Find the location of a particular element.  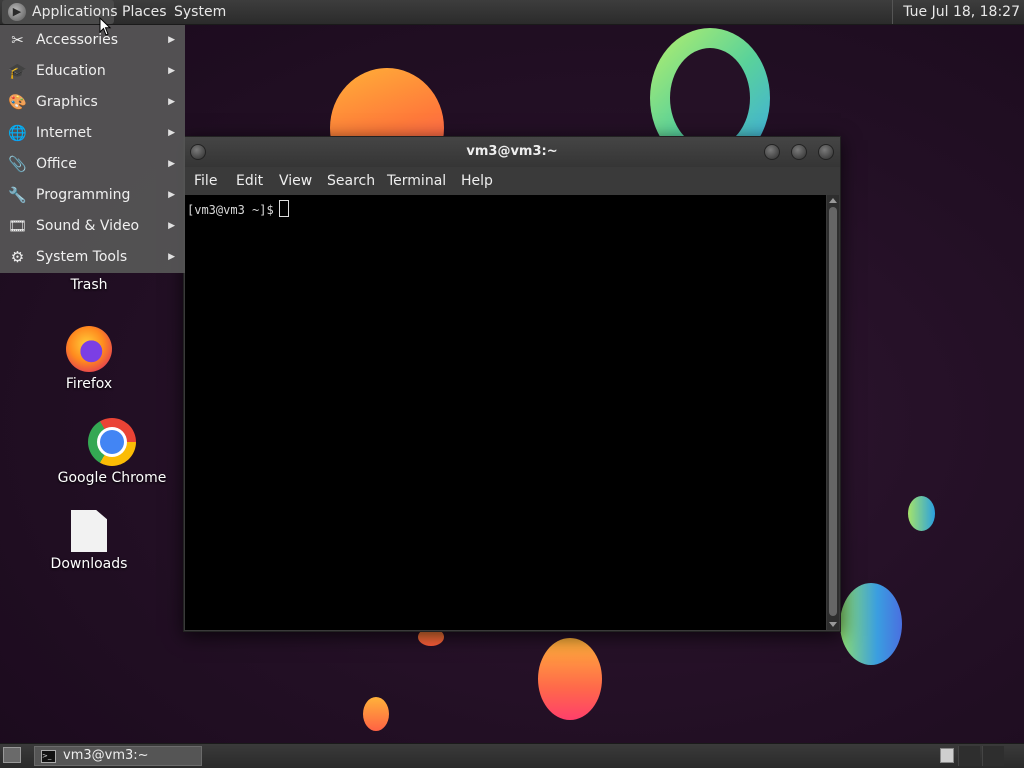

menu-item-label: System Tools is located at coordinates (82, 257).